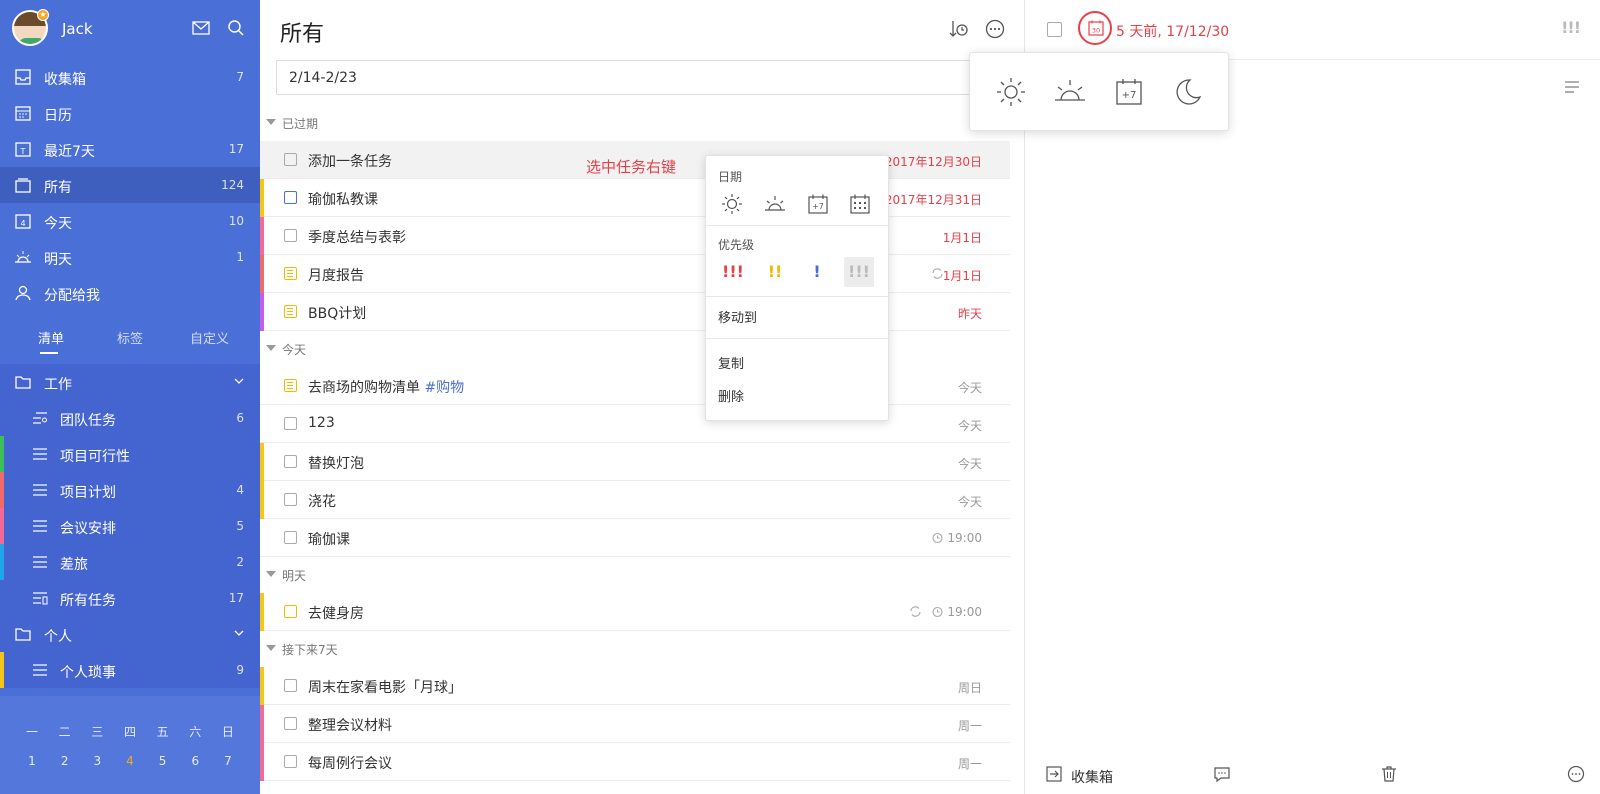  What do you see at coordinates (130, 418) in the screenshot?
I see `list-team-tasks: 团队任务 6` at bounding box center [130, 418].